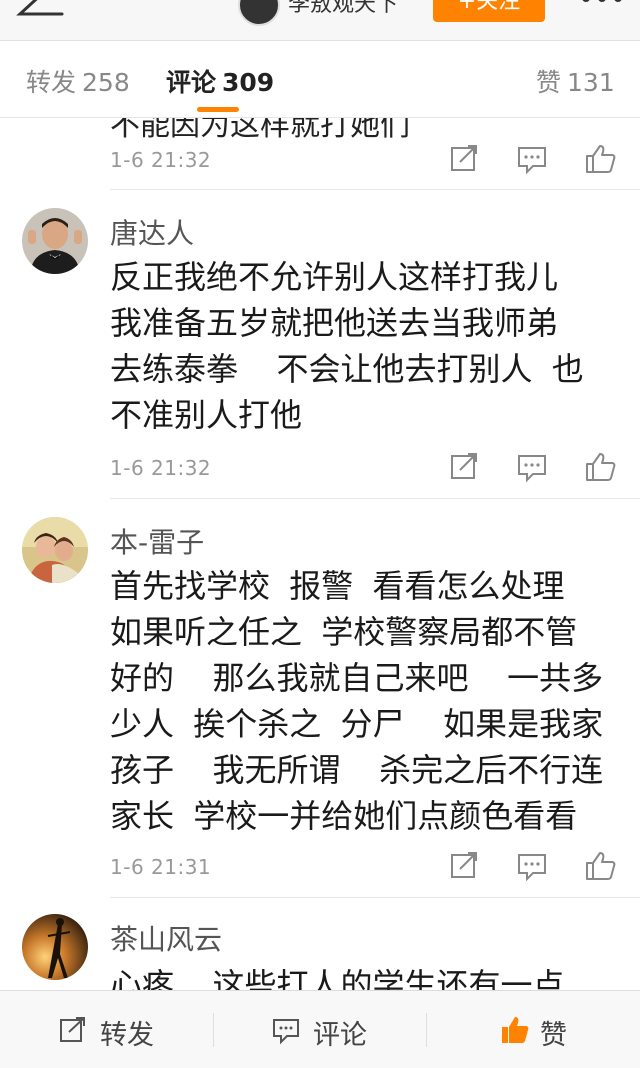 The width and height of the screenshot is (640, 1068). Describe the element at coordinates (532, 1029) in the screenshot. I see `like-button: 赞` at that location.